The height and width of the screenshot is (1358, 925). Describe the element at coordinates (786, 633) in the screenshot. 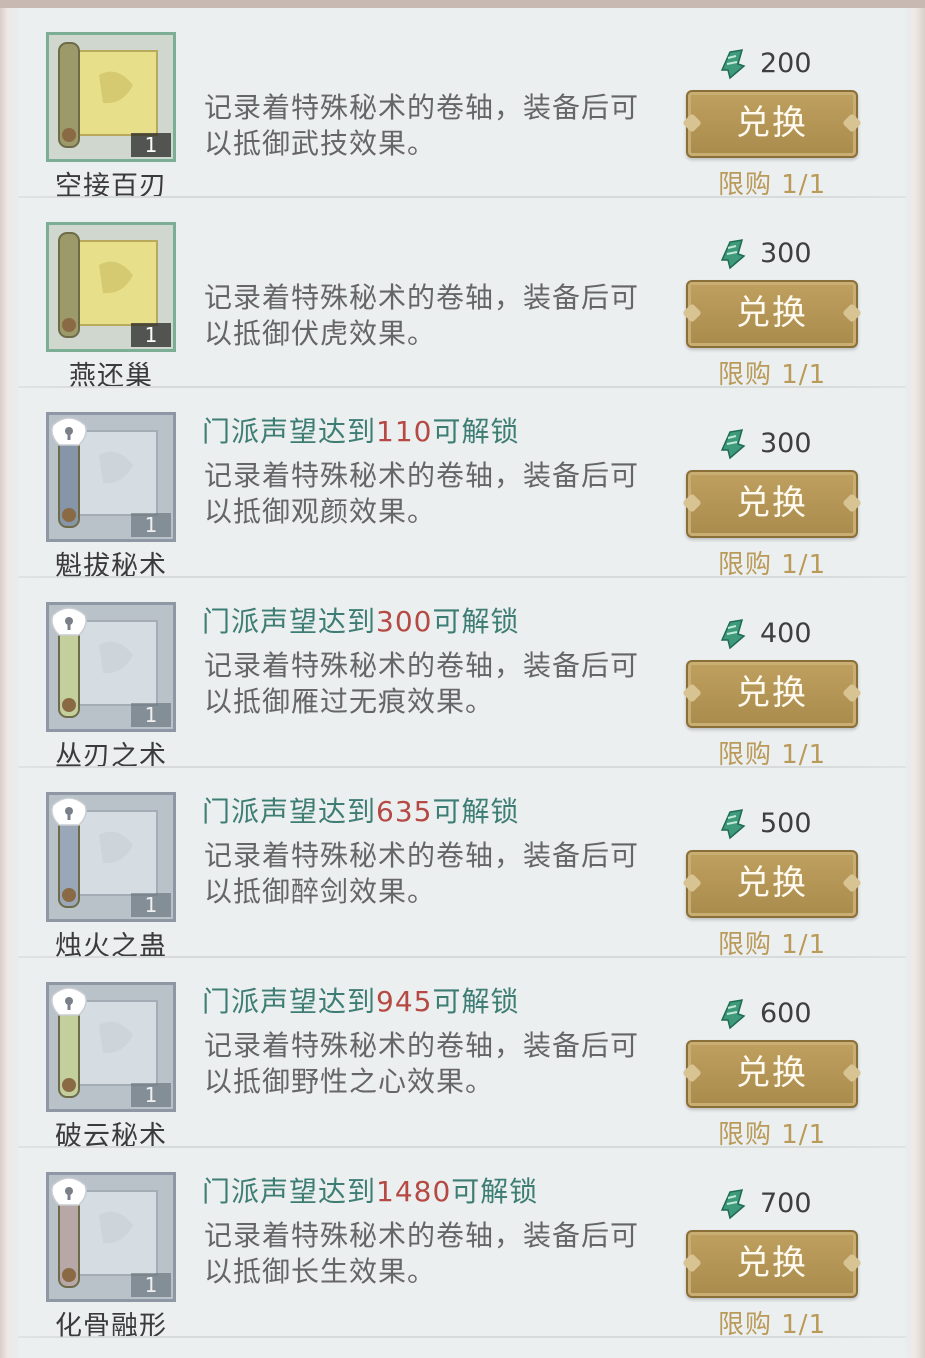

I see `price-value: 400` at that location.